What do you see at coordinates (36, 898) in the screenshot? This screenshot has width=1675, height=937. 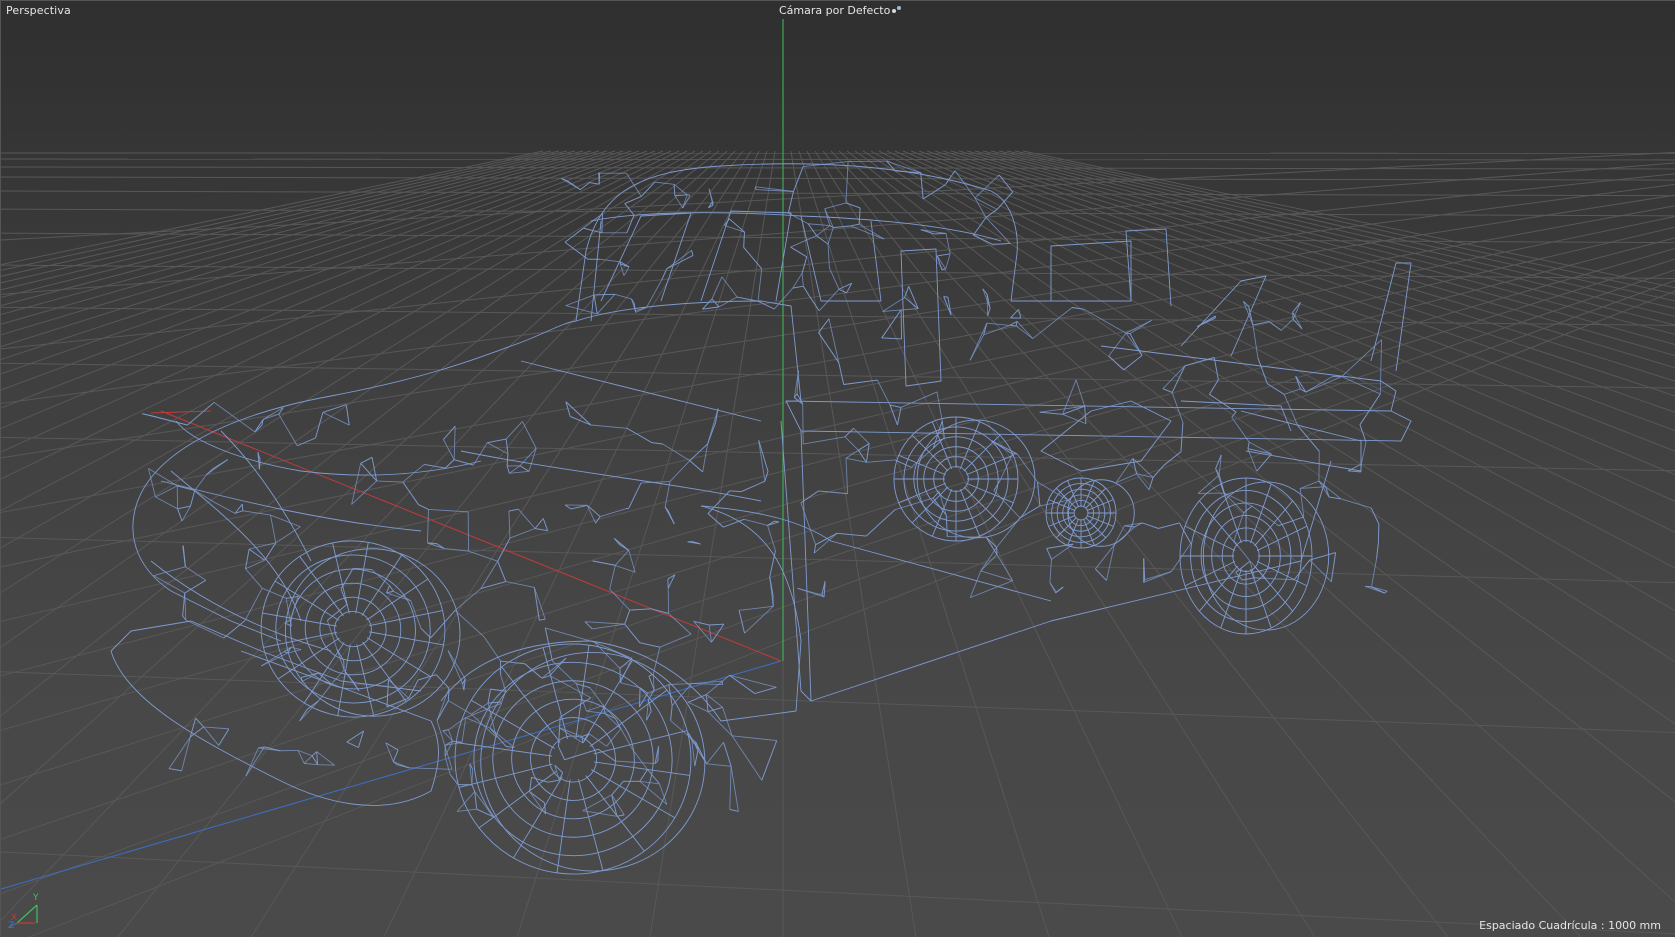 I see `gizmo-y-label: Y` at bounding box center [36, 898].